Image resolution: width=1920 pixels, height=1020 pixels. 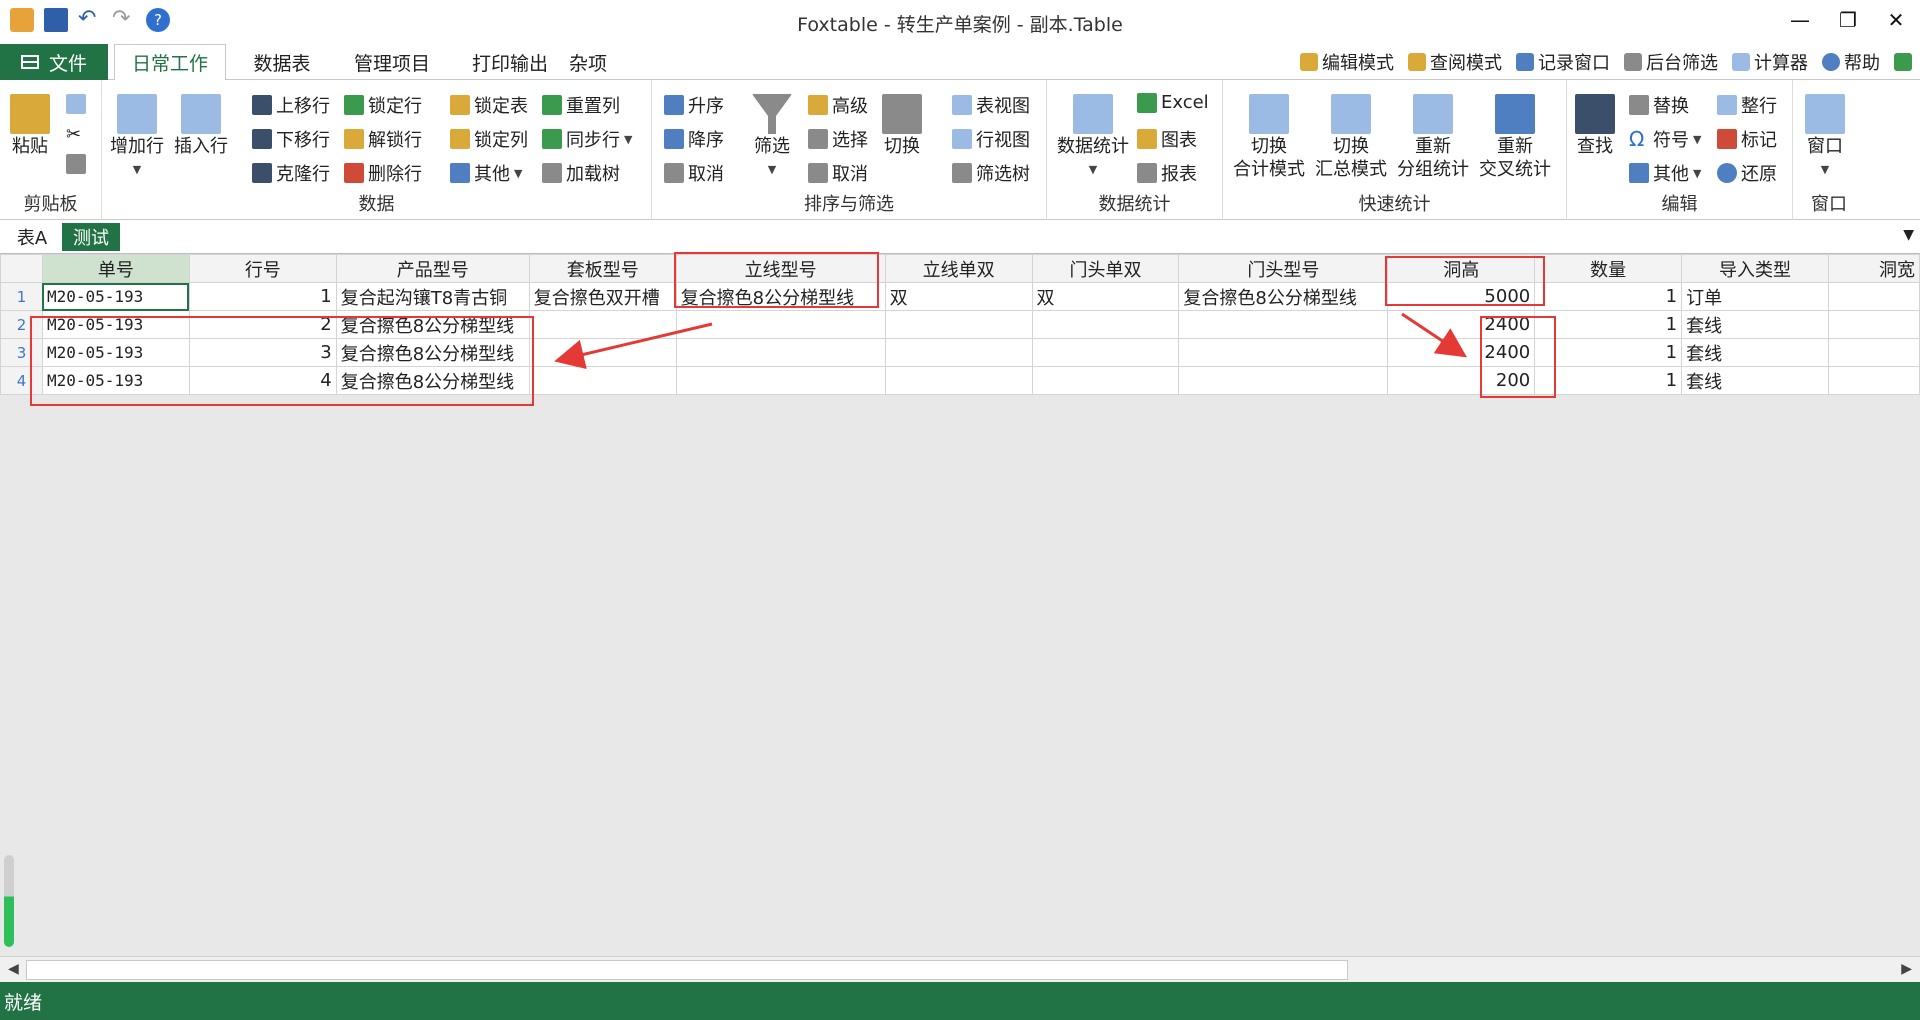 I want to click on edit-mode-button: 编辑模式, so click(x=1347, y=62).